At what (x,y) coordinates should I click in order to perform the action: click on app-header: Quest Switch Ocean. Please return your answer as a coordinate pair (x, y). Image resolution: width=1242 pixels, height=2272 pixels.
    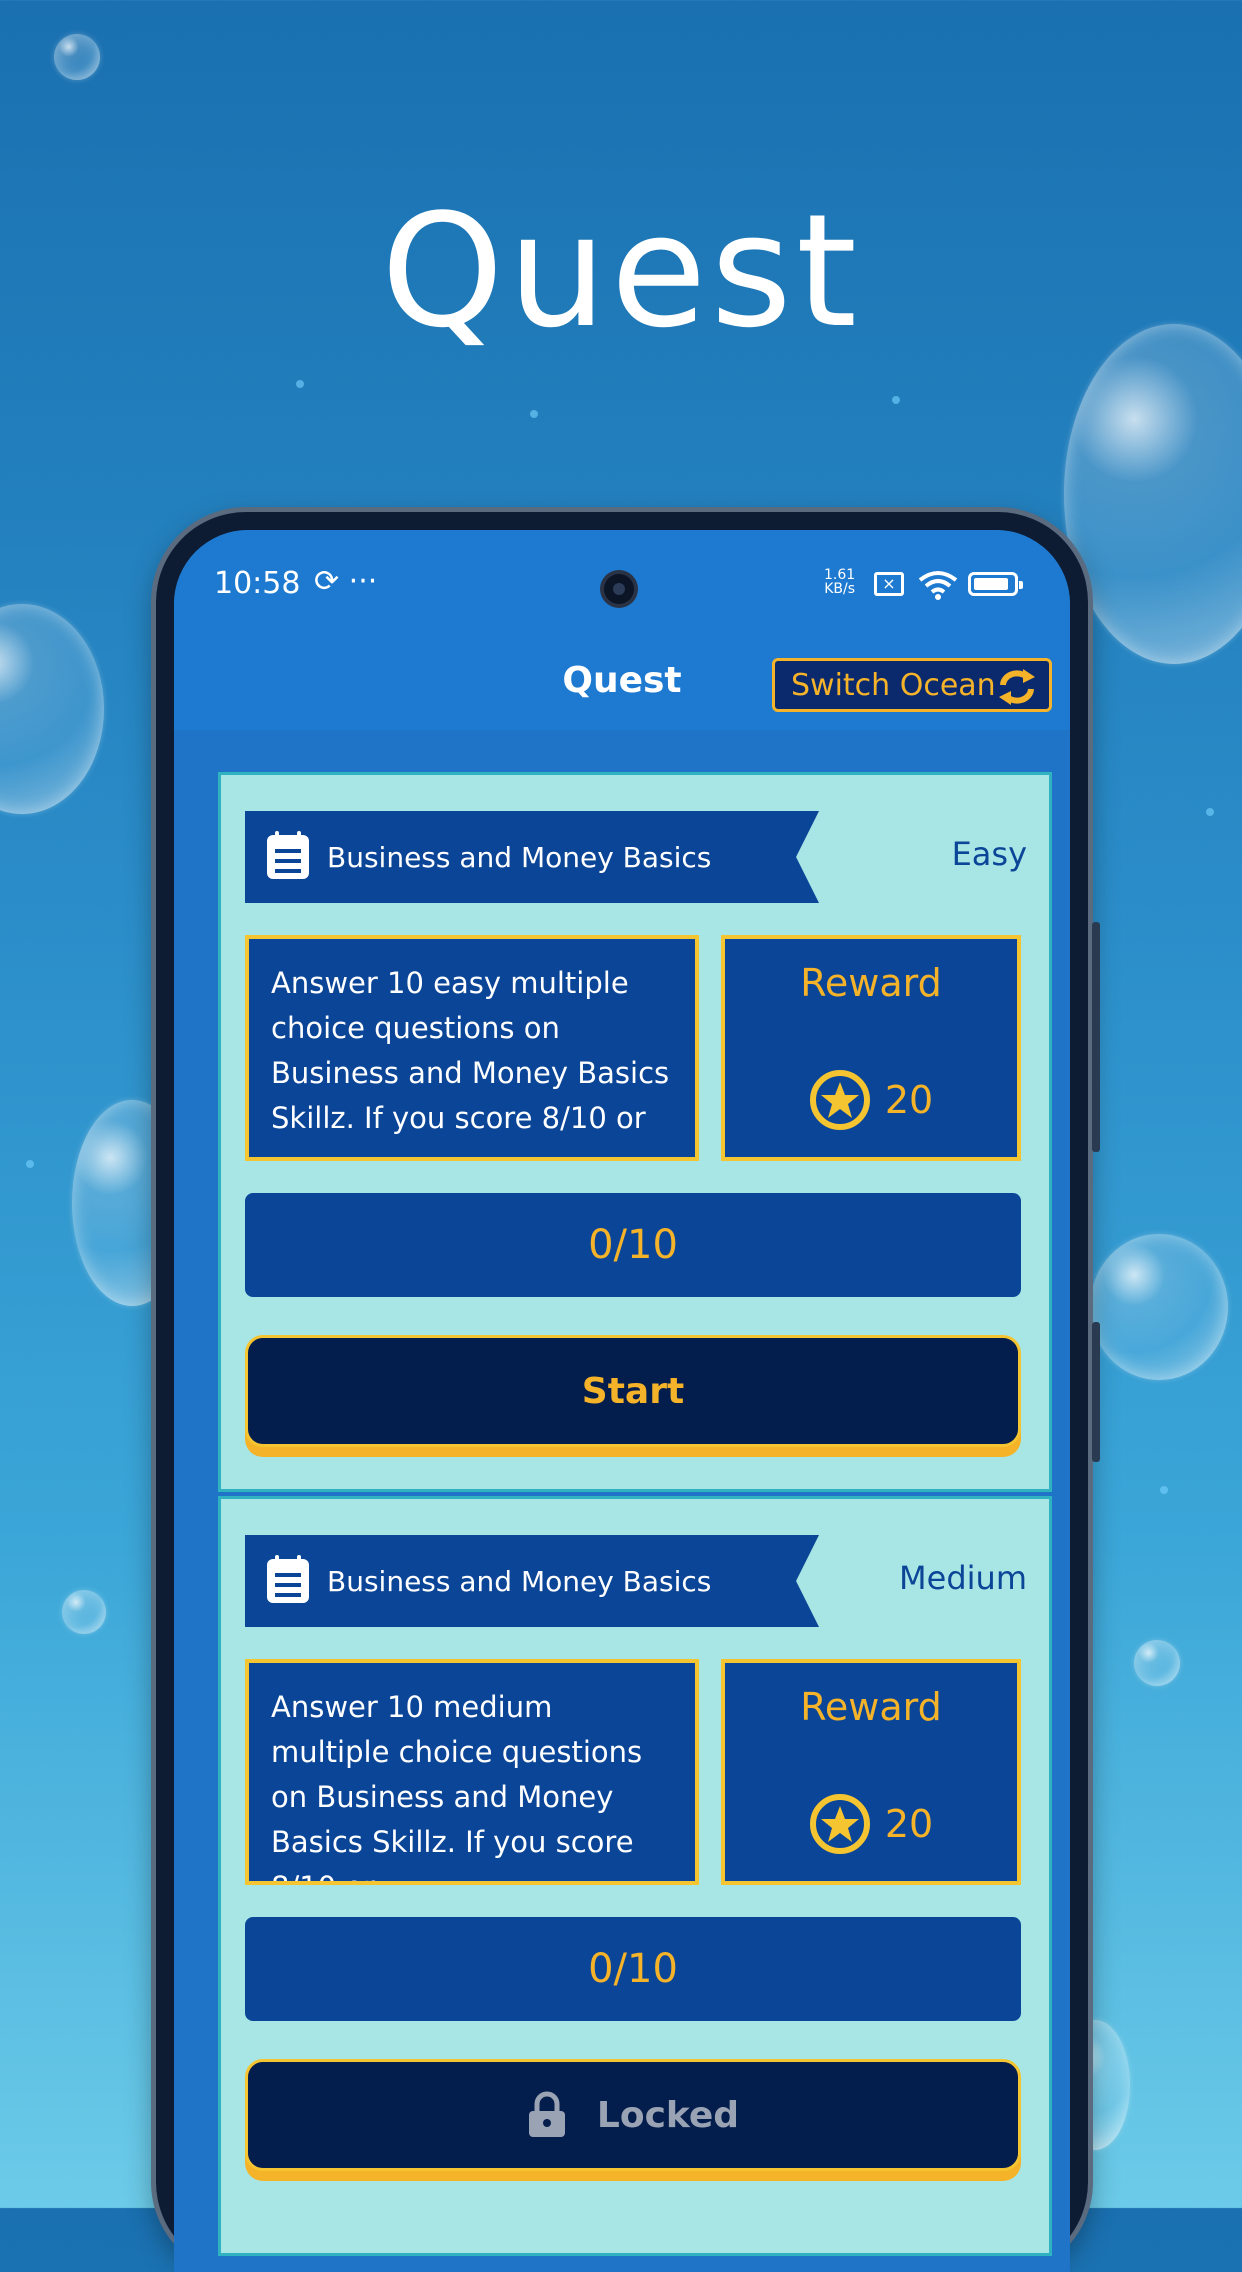
    Looking at the image, I should click on (622, 680).